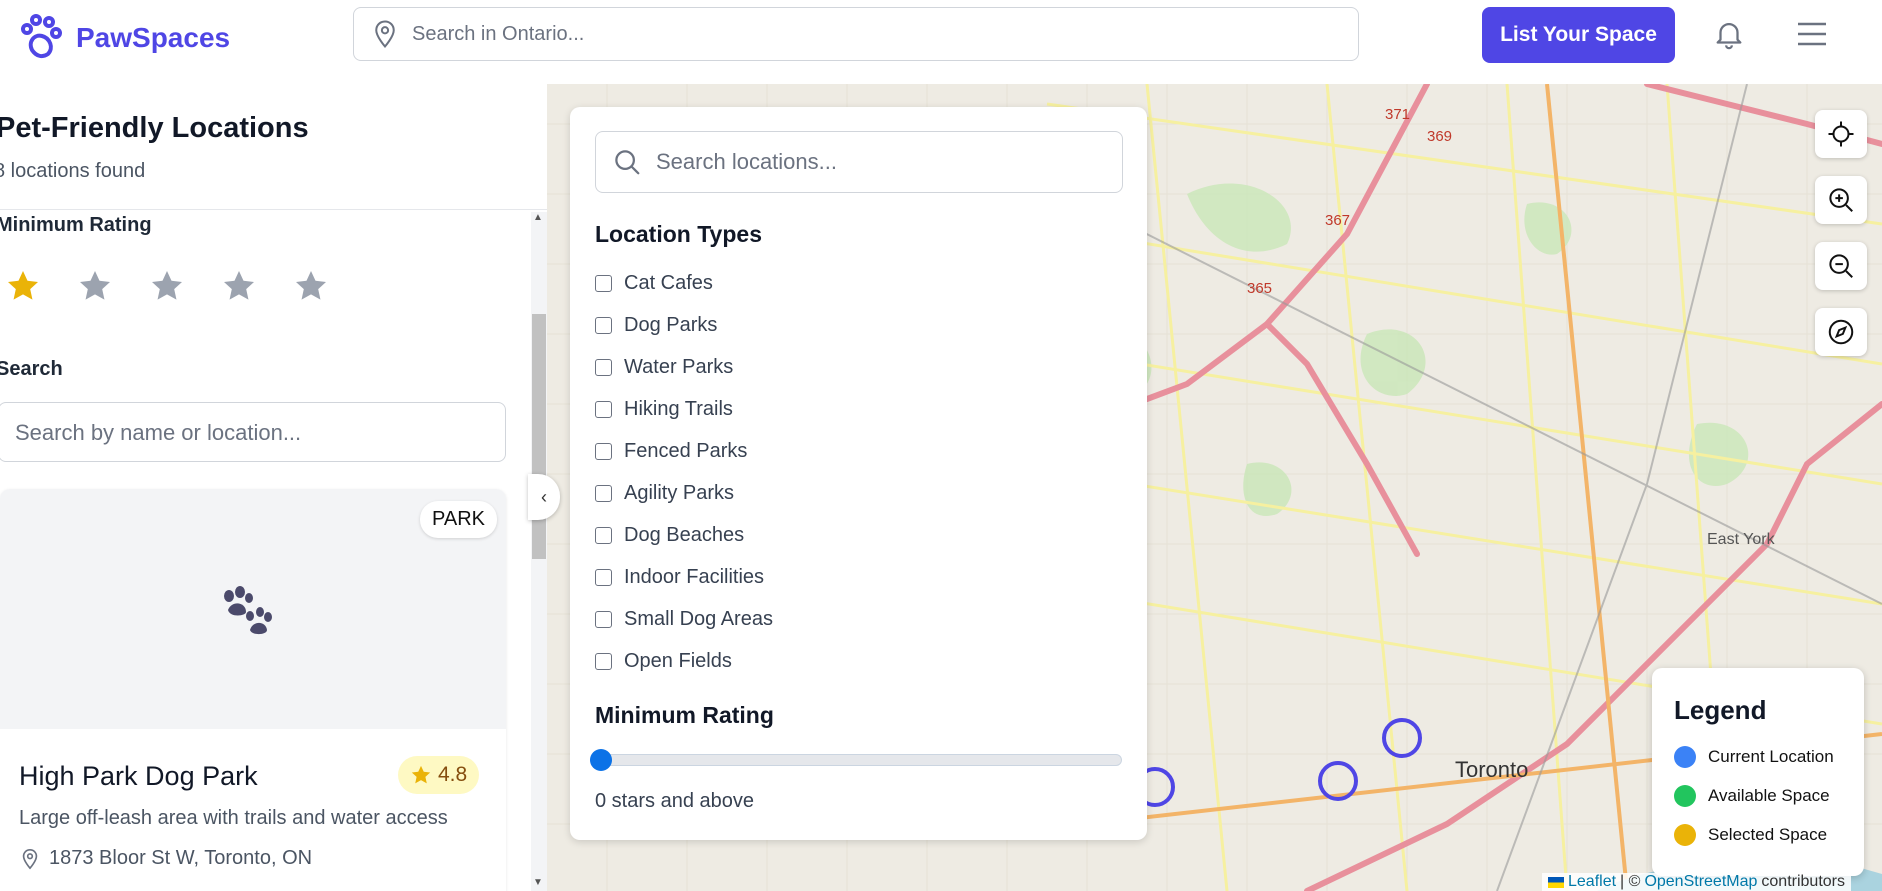 The height and width of the screenshot is (891, 1882). What do you see at coordinates (678, 660) in the screenshot?
I see `location-type-label: Open Fields` at bounding box center [678, 660].